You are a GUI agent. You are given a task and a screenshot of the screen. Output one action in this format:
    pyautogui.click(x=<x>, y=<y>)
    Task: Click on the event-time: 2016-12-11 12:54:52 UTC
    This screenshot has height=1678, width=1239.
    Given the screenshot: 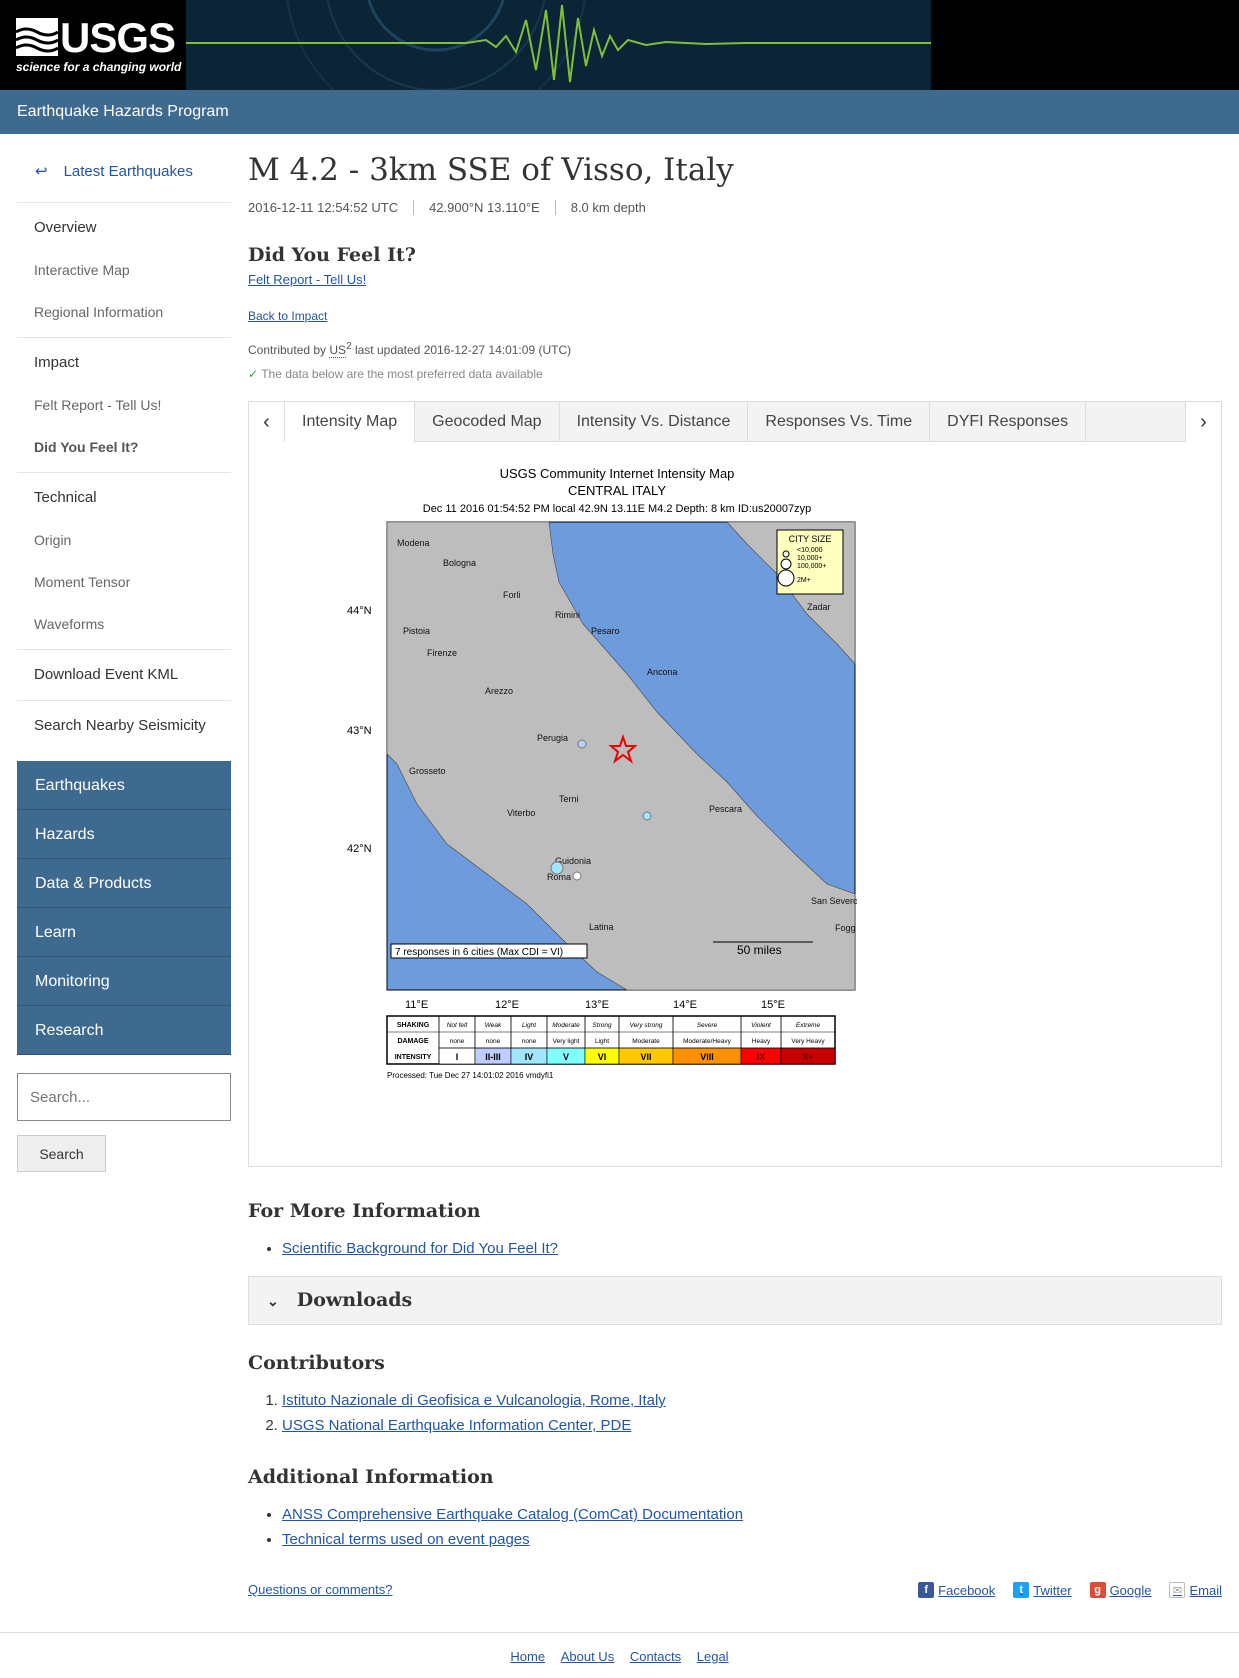 What is the action you would take?
    pyautogui.click(x=323, y=207)
    